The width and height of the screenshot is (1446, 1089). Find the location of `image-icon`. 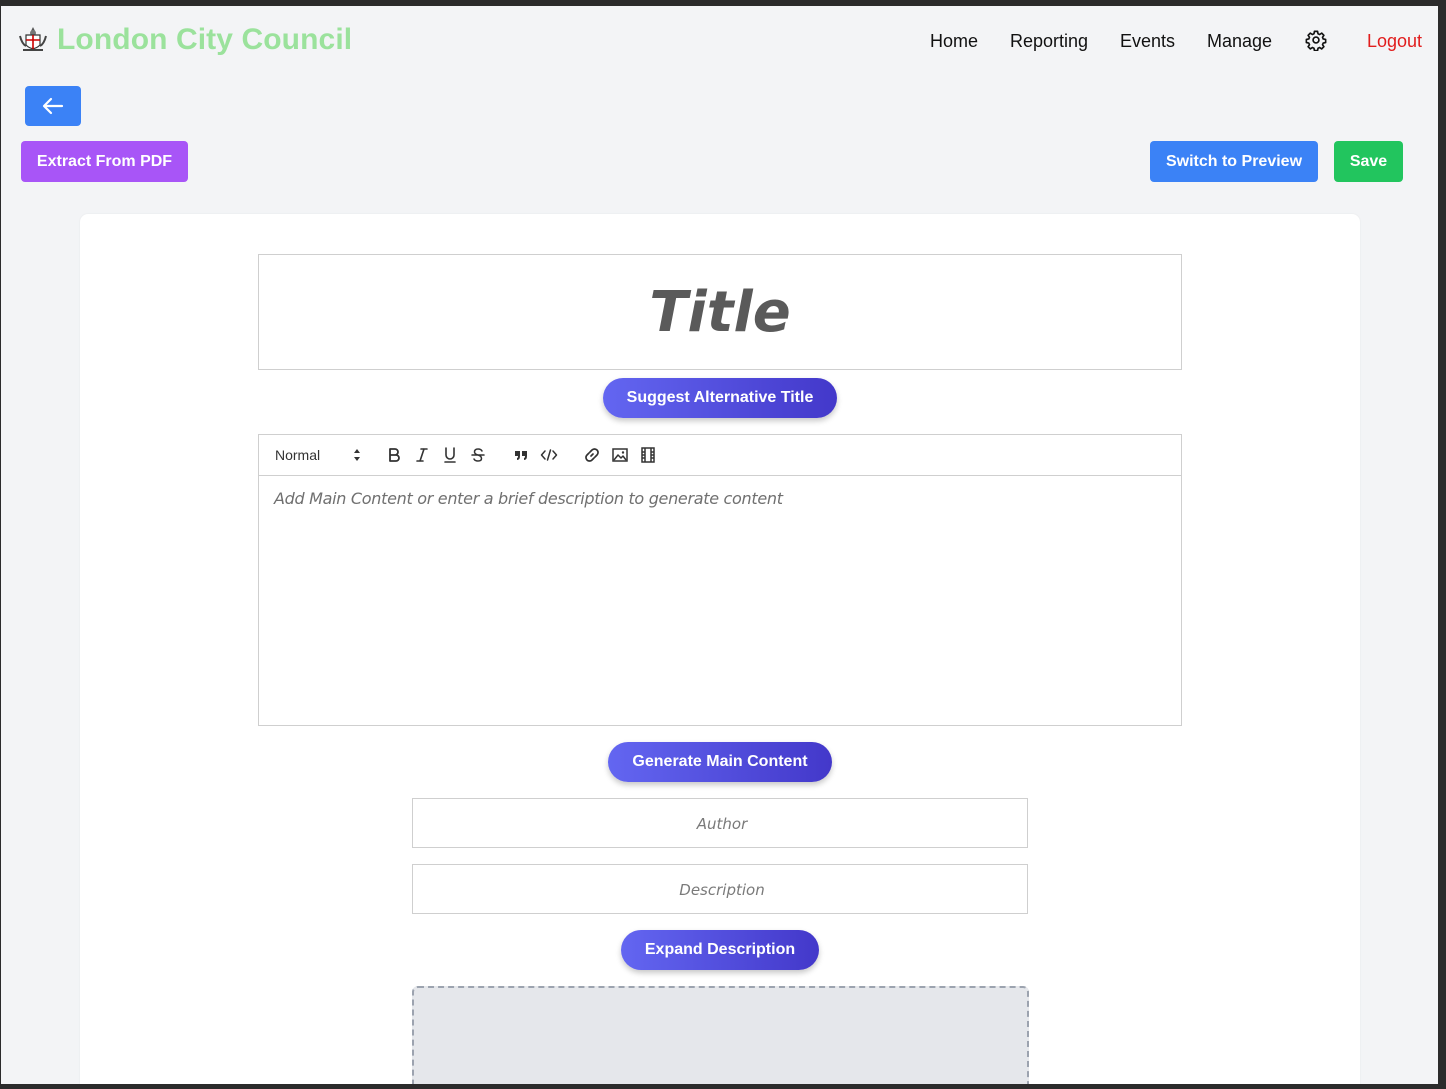

image-icon is located at coordinates (620, 455).